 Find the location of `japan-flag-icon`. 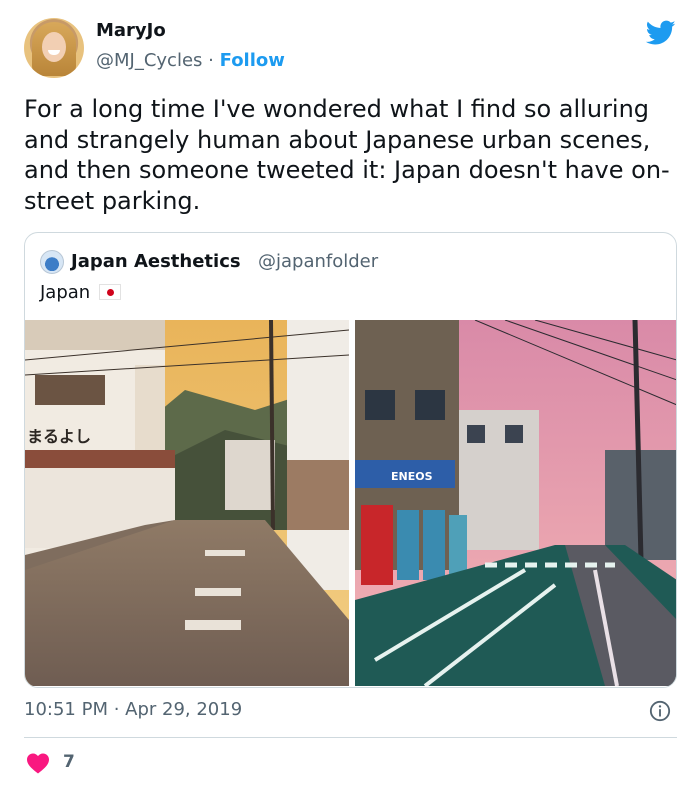

japan-flag-icon is located at coordinates (110, 292).